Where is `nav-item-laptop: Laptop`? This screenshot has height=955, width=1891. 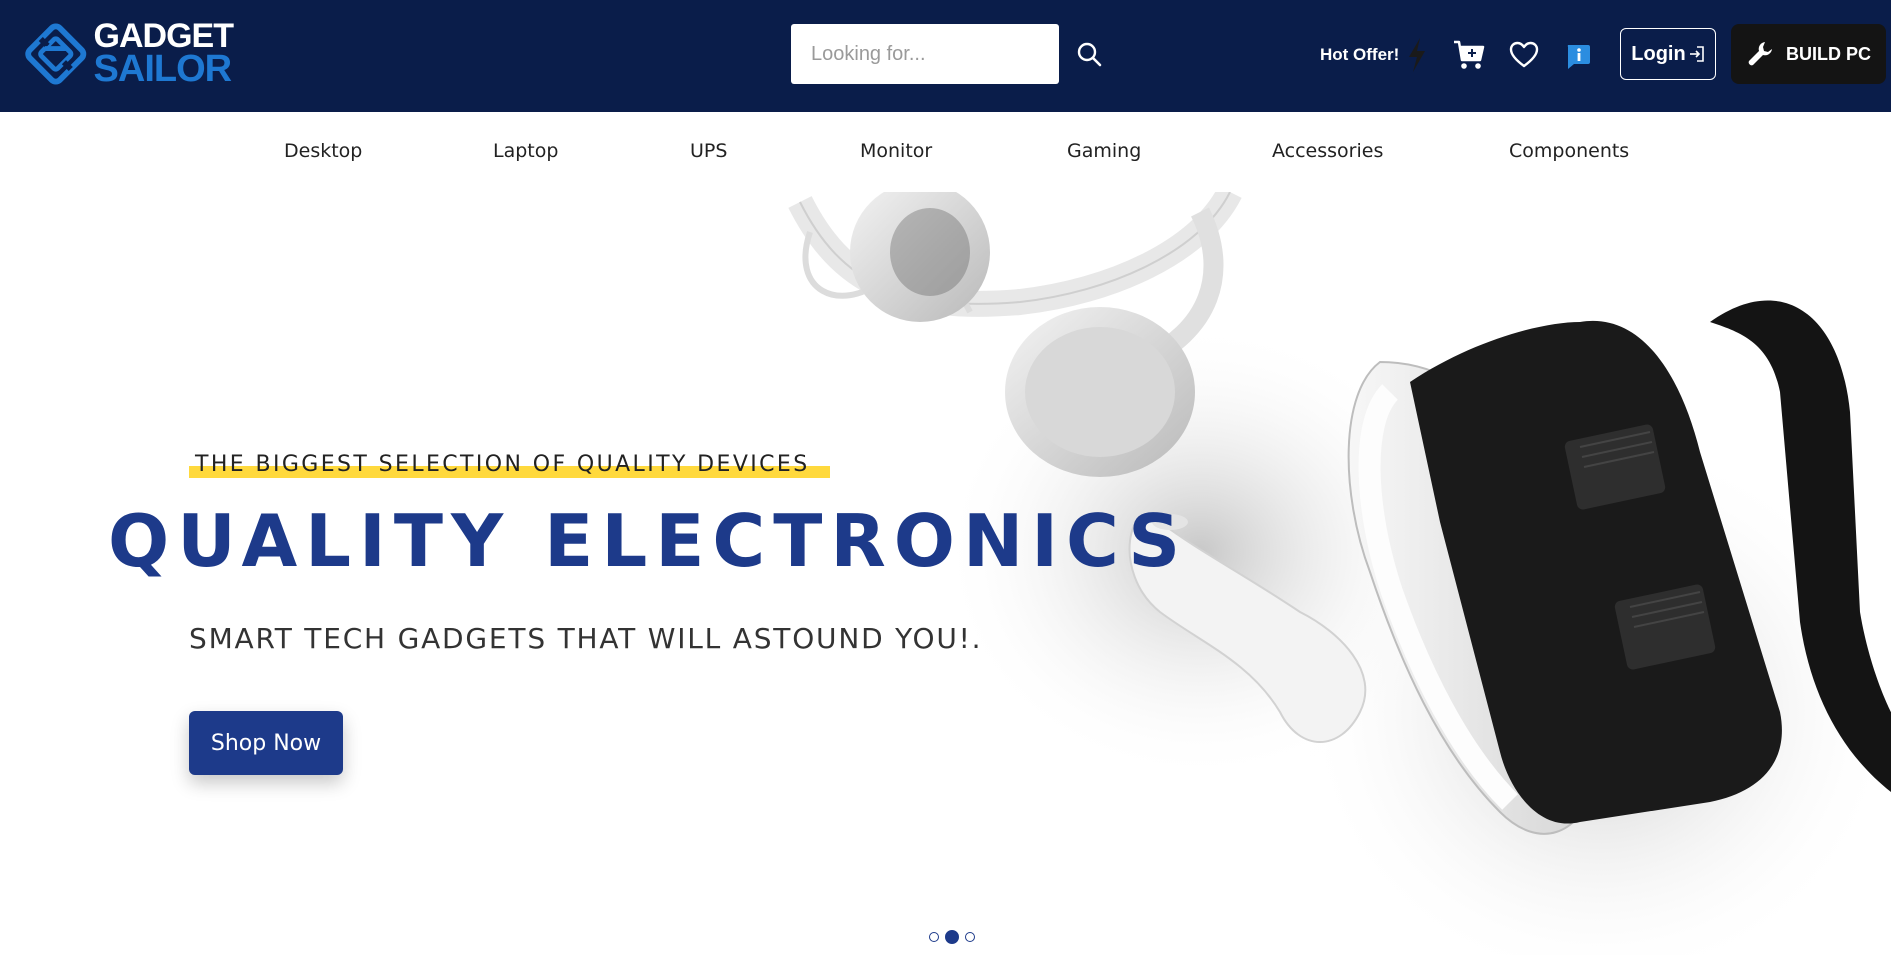 nav-item-laptop: Laptop is located at coordinates (525, 151).